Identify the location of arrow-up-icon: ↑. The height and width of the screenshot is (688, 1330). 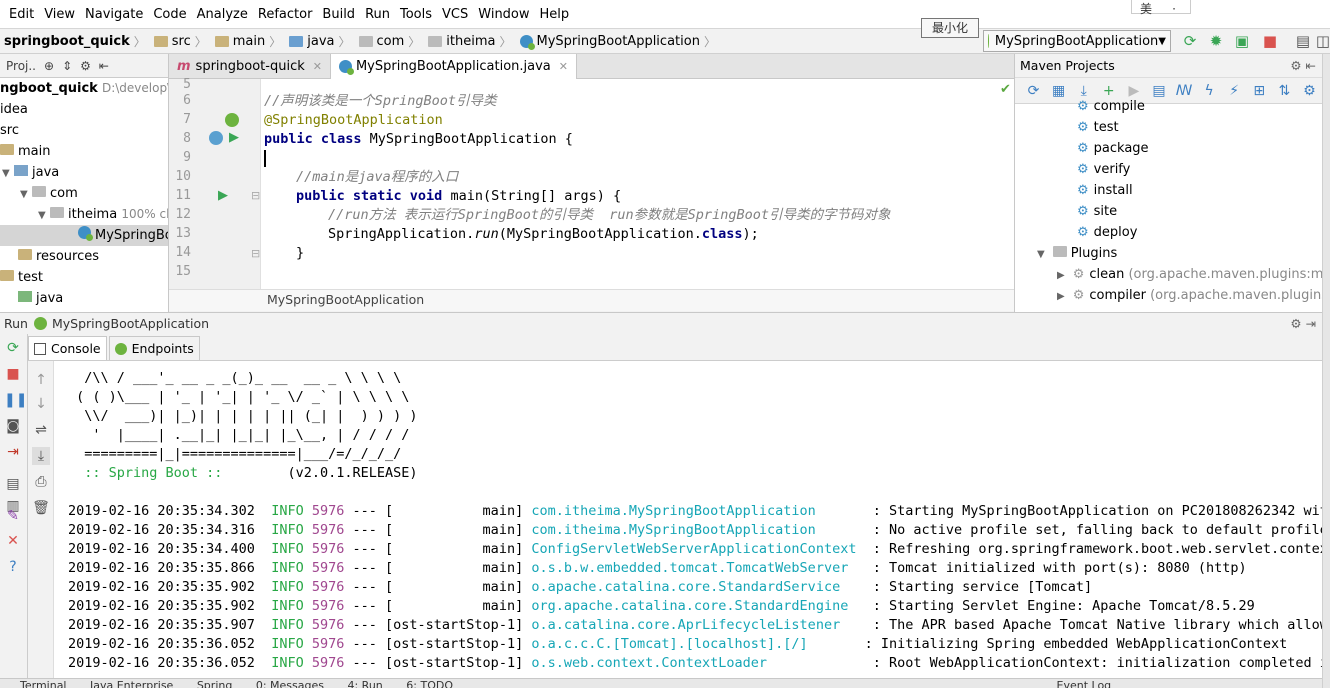
(41, 380).